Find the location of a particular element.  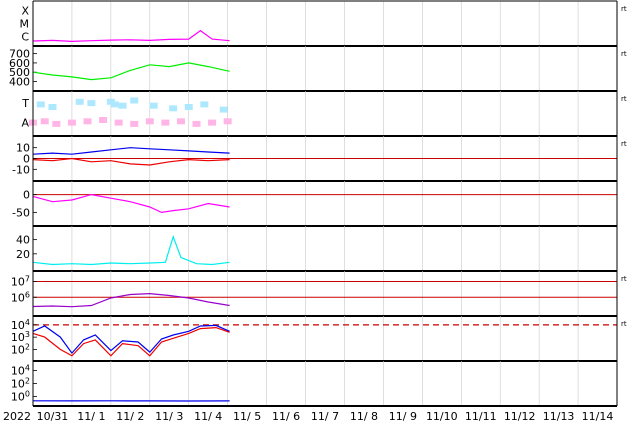

x-tick-label: 11/ 1 is located at coordinates (91, 416).